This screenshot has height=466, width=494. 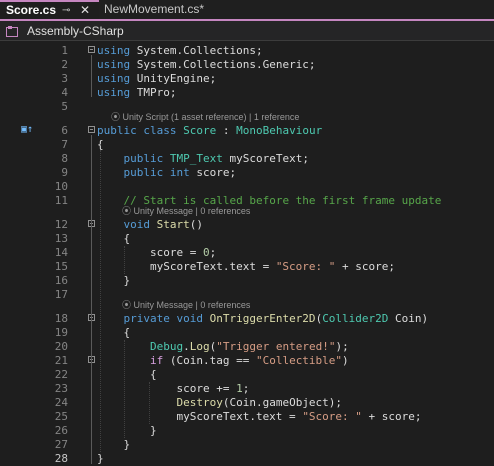 I want to click on code-line: 20 Debug.Log("Trigger entered!");, so click(x=247, y=347).